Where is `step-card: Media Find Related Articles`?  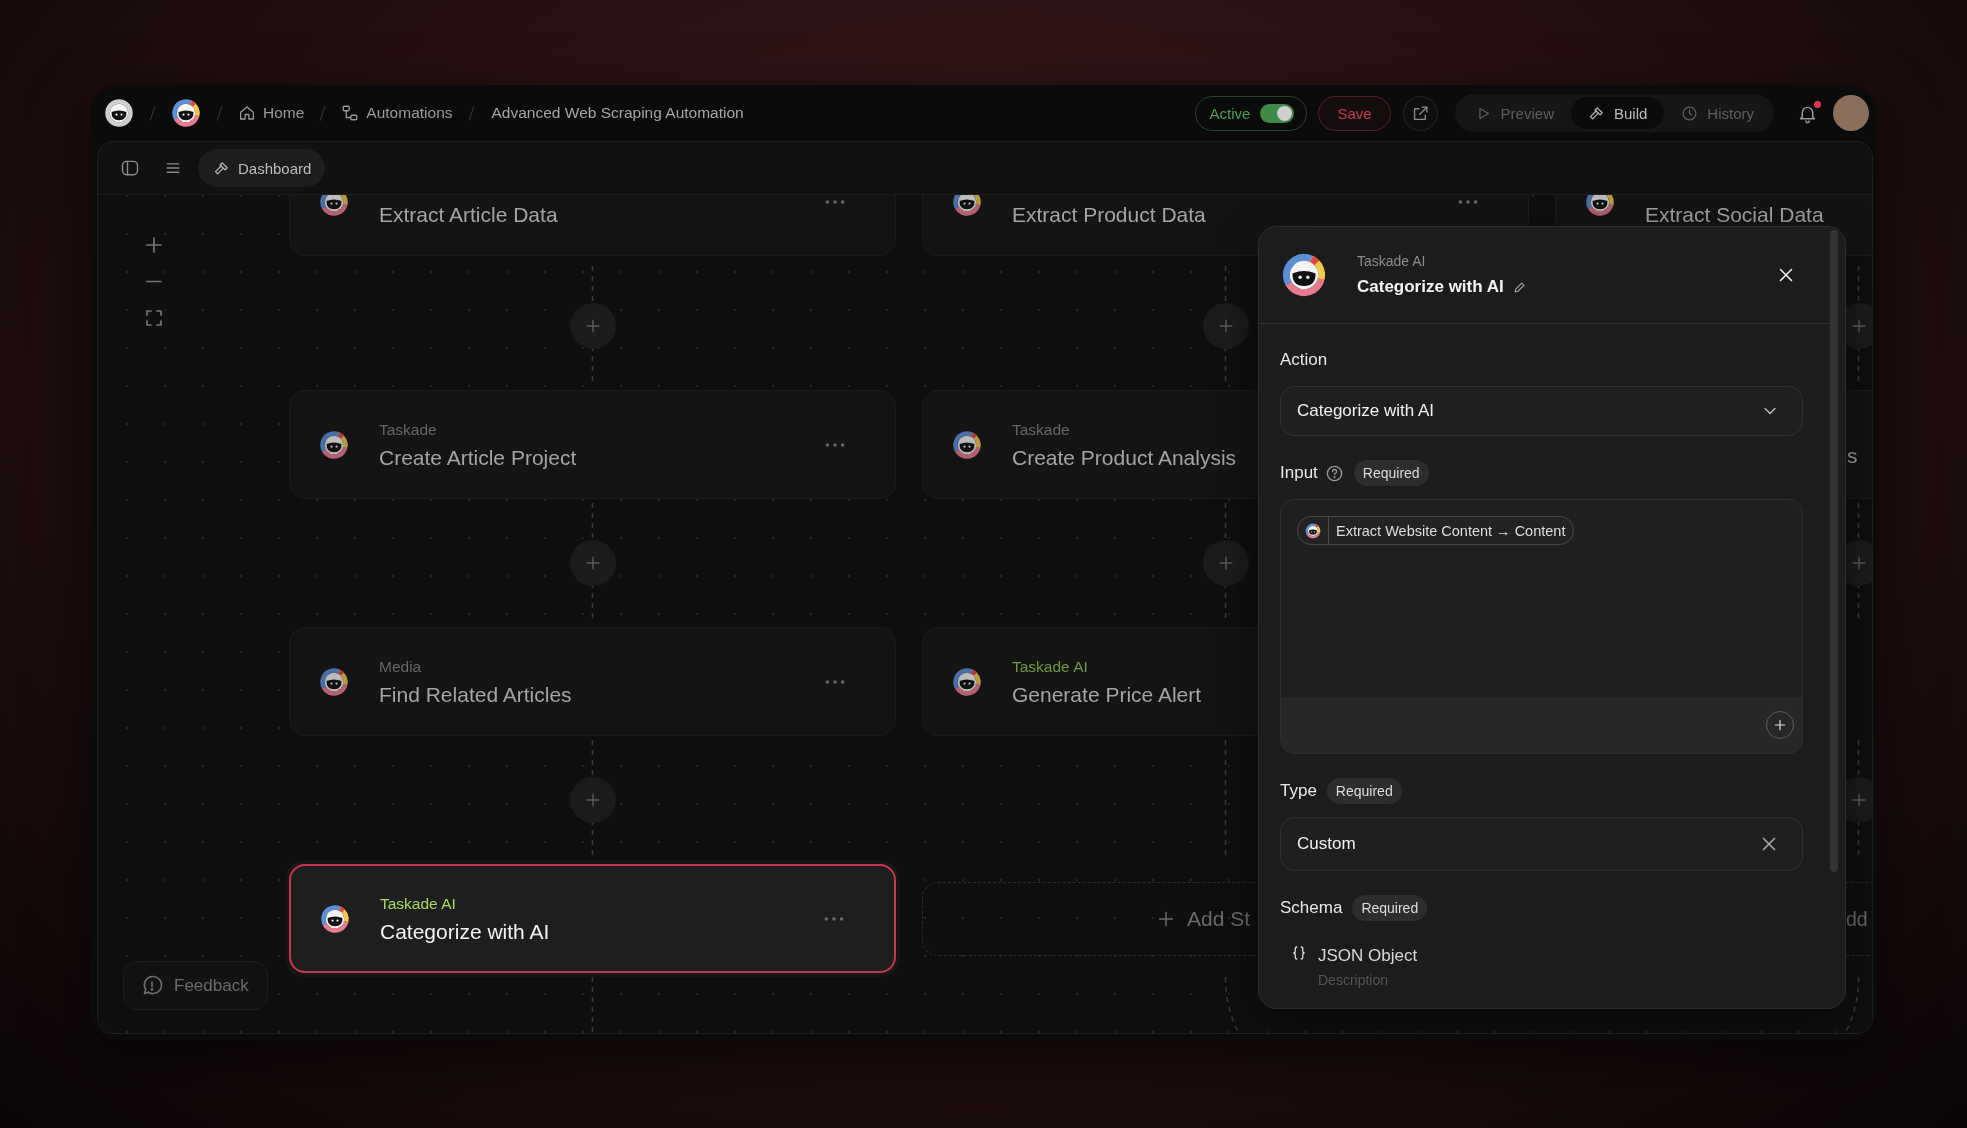
step-card: Media Find Related Articles is located at coordinates (592, 681).